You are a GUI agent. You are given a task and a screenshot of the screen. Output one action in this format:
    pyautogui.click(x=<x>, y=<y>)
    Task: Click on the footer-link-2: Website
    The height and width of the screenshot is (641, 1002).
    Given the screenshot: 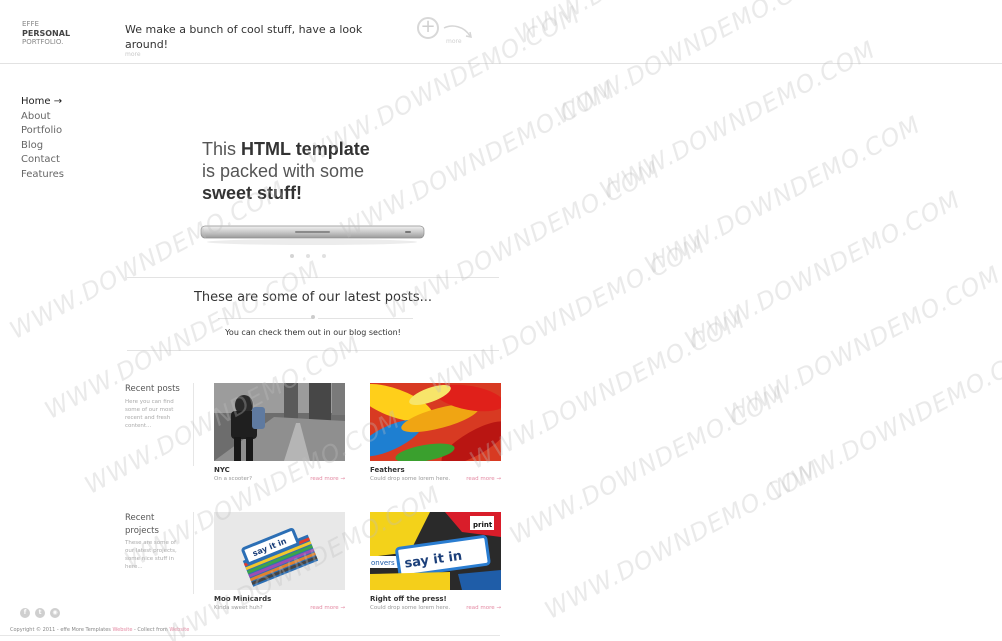 What is the action you would take?
    pyautogui.click(x=179, y=630)
    